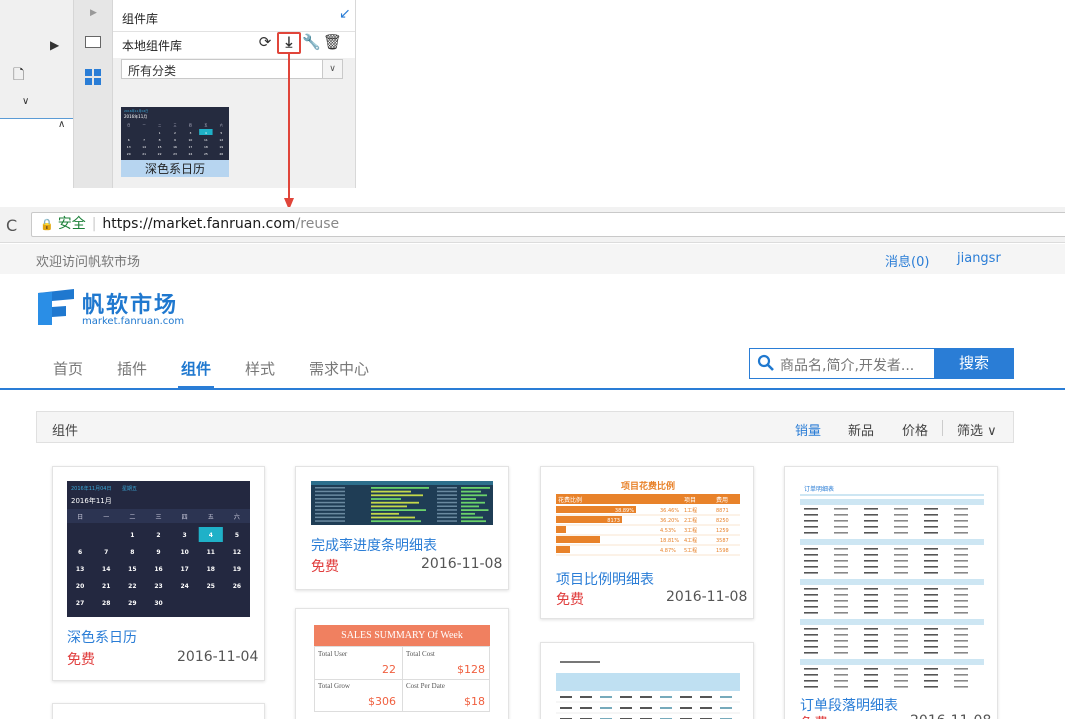 This screenshot has height=719, width=1065. Describe the element at coordinates (232, 69) in the screenshot. I see `category-select: 所有分类 ∨` at that location.